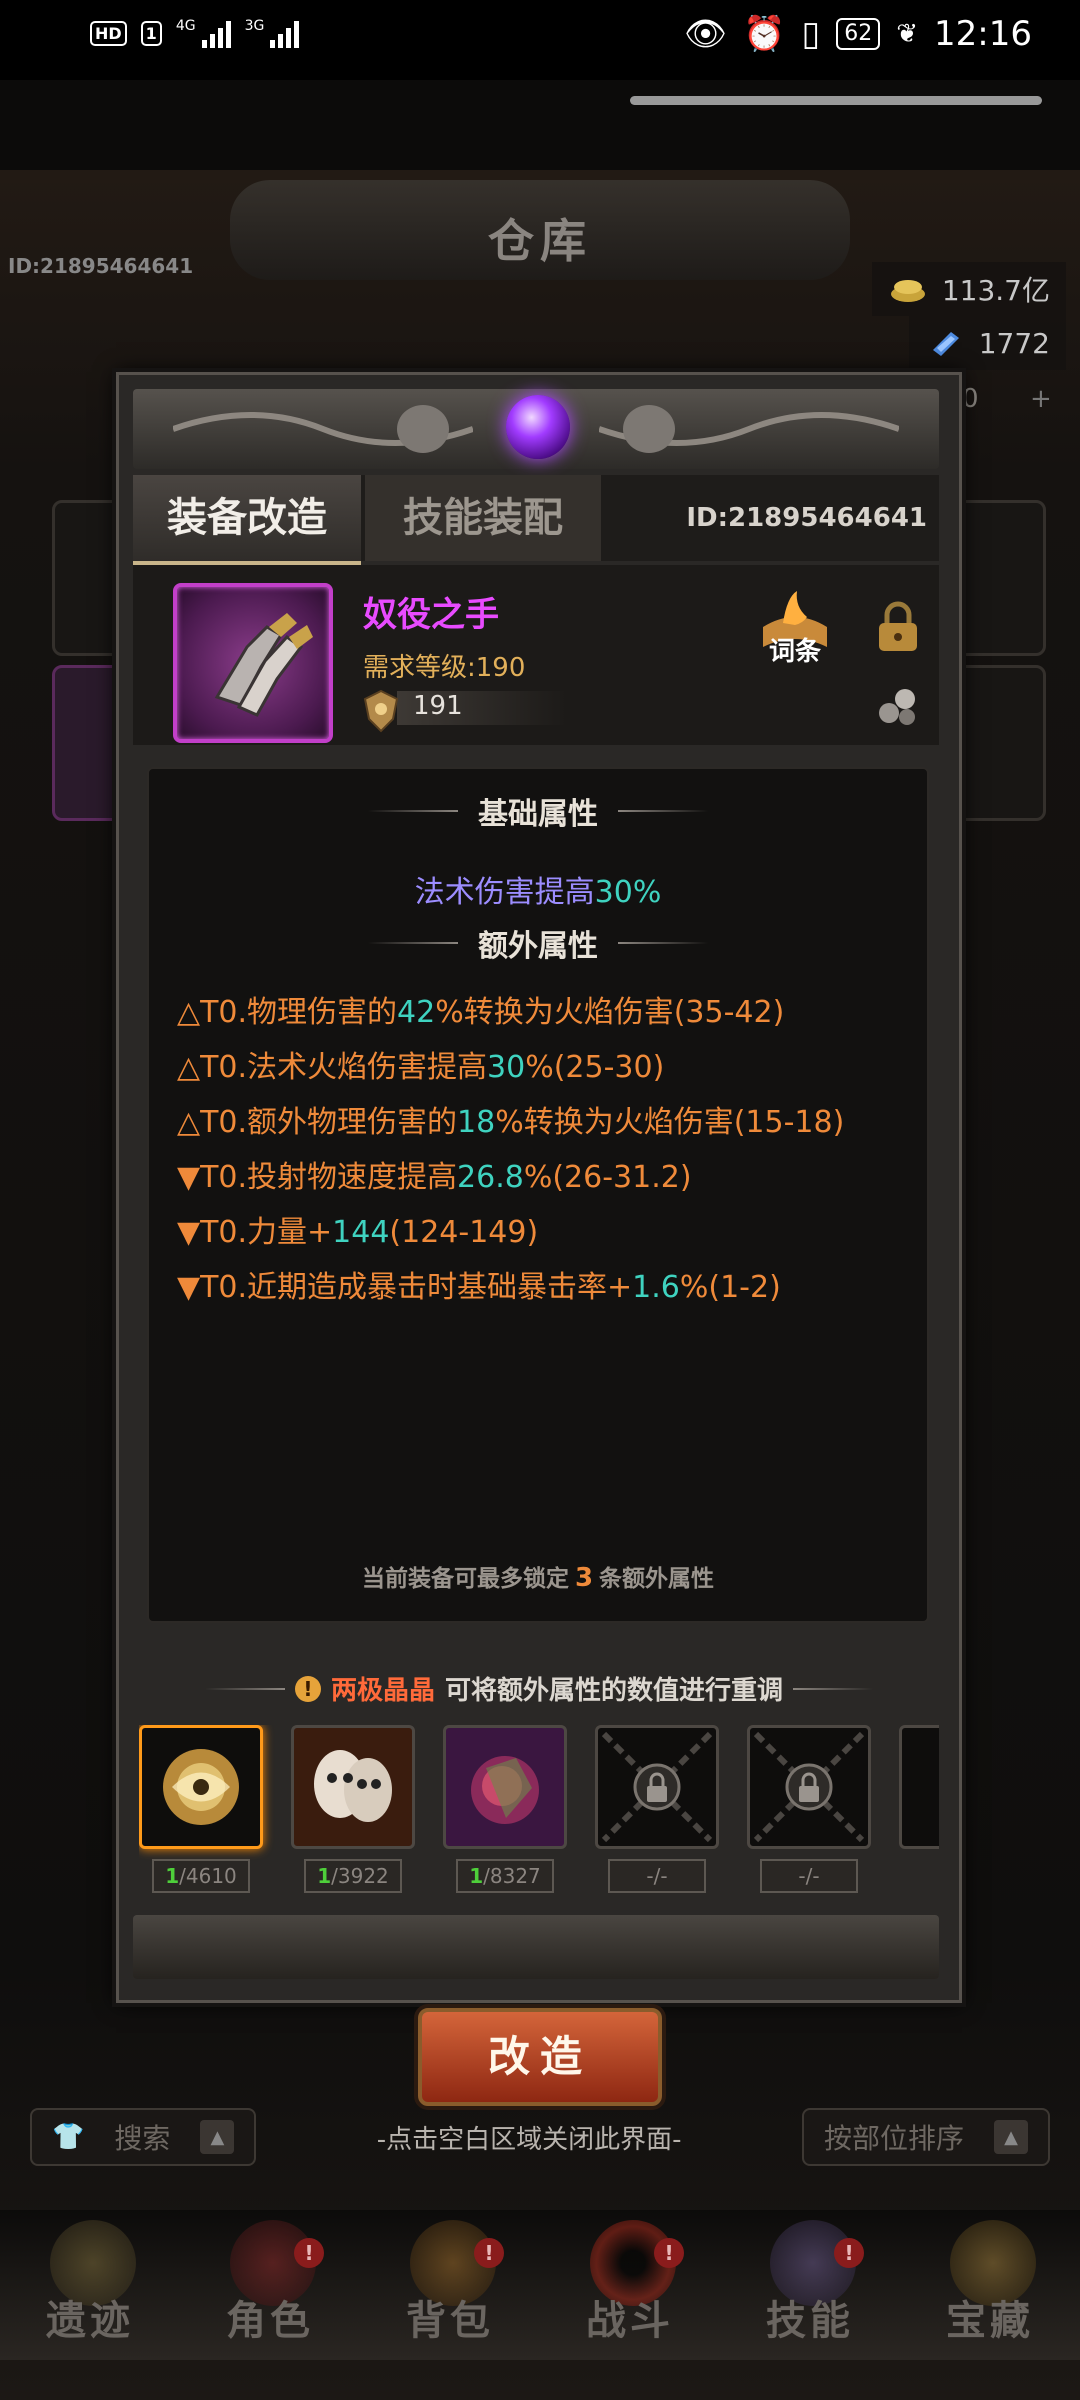  What do you see at coordinates (945, 344) in the screenshot?
I see `gem-icon` at bounding box center [945, 344].